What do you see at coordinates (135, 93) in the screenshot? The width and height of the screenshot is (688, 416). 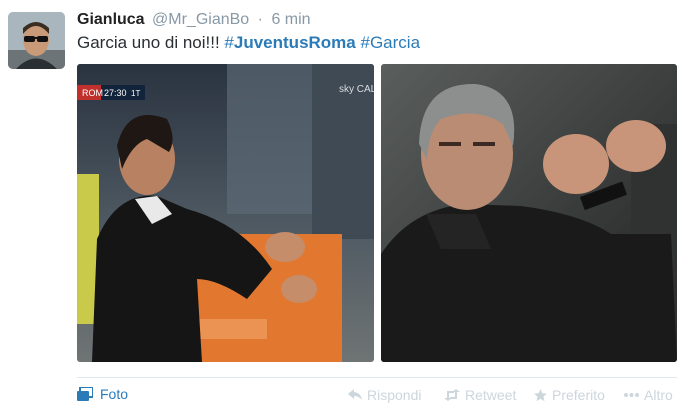 I see `scoreboard-period: 1T` at bounding box center [135, 93].